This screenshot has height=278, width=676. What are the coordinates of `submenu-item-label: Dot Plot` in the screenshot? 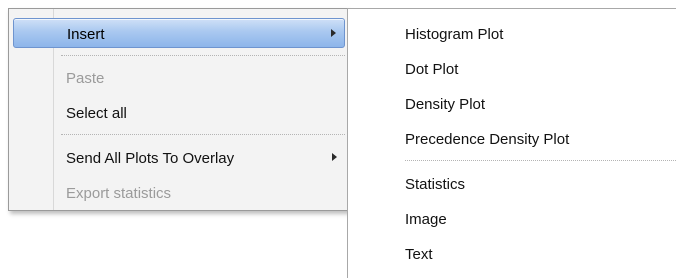 It's located at (432, 69).